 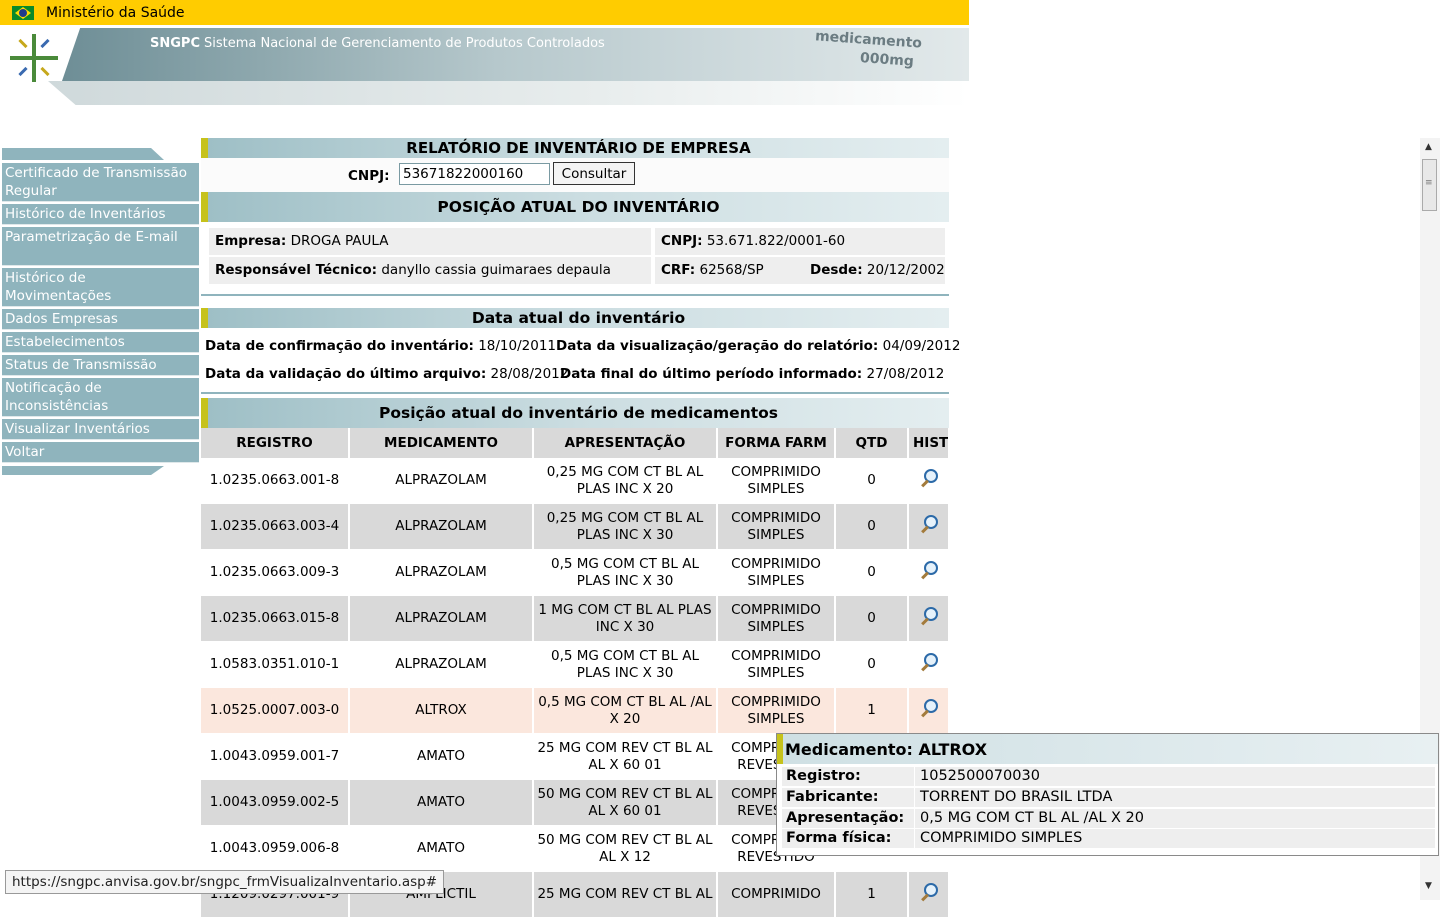 What do you see at coordinates (625, 572) in the screenshot?
I see `cell-apresentacao: 0,5 MG COM CT BL AL PLAS INC X 30` at bounding box center [625, 572].